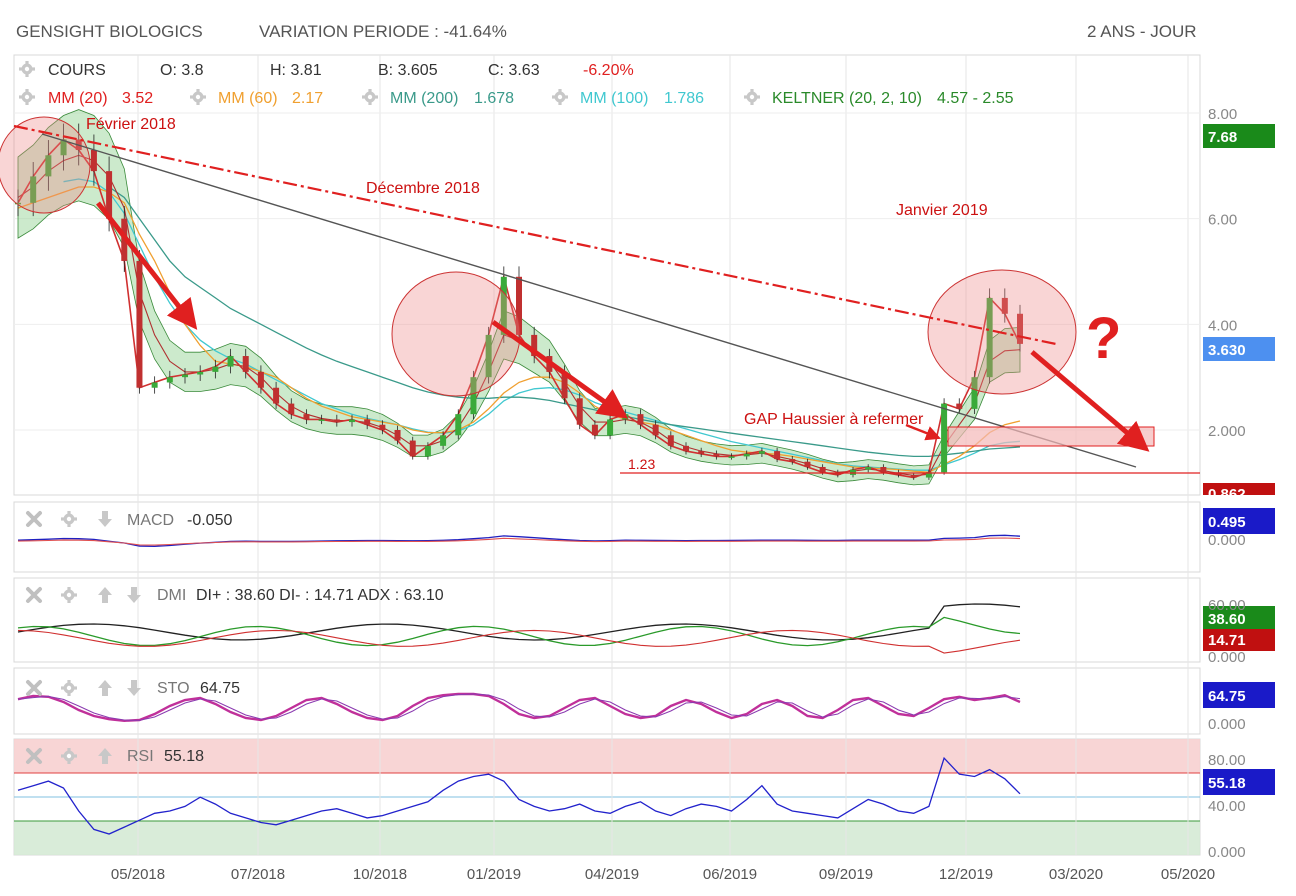  Describe the element at coordinates (730, 874) in the screenshot. I see `x-tick-label: 06/2019` at that location.